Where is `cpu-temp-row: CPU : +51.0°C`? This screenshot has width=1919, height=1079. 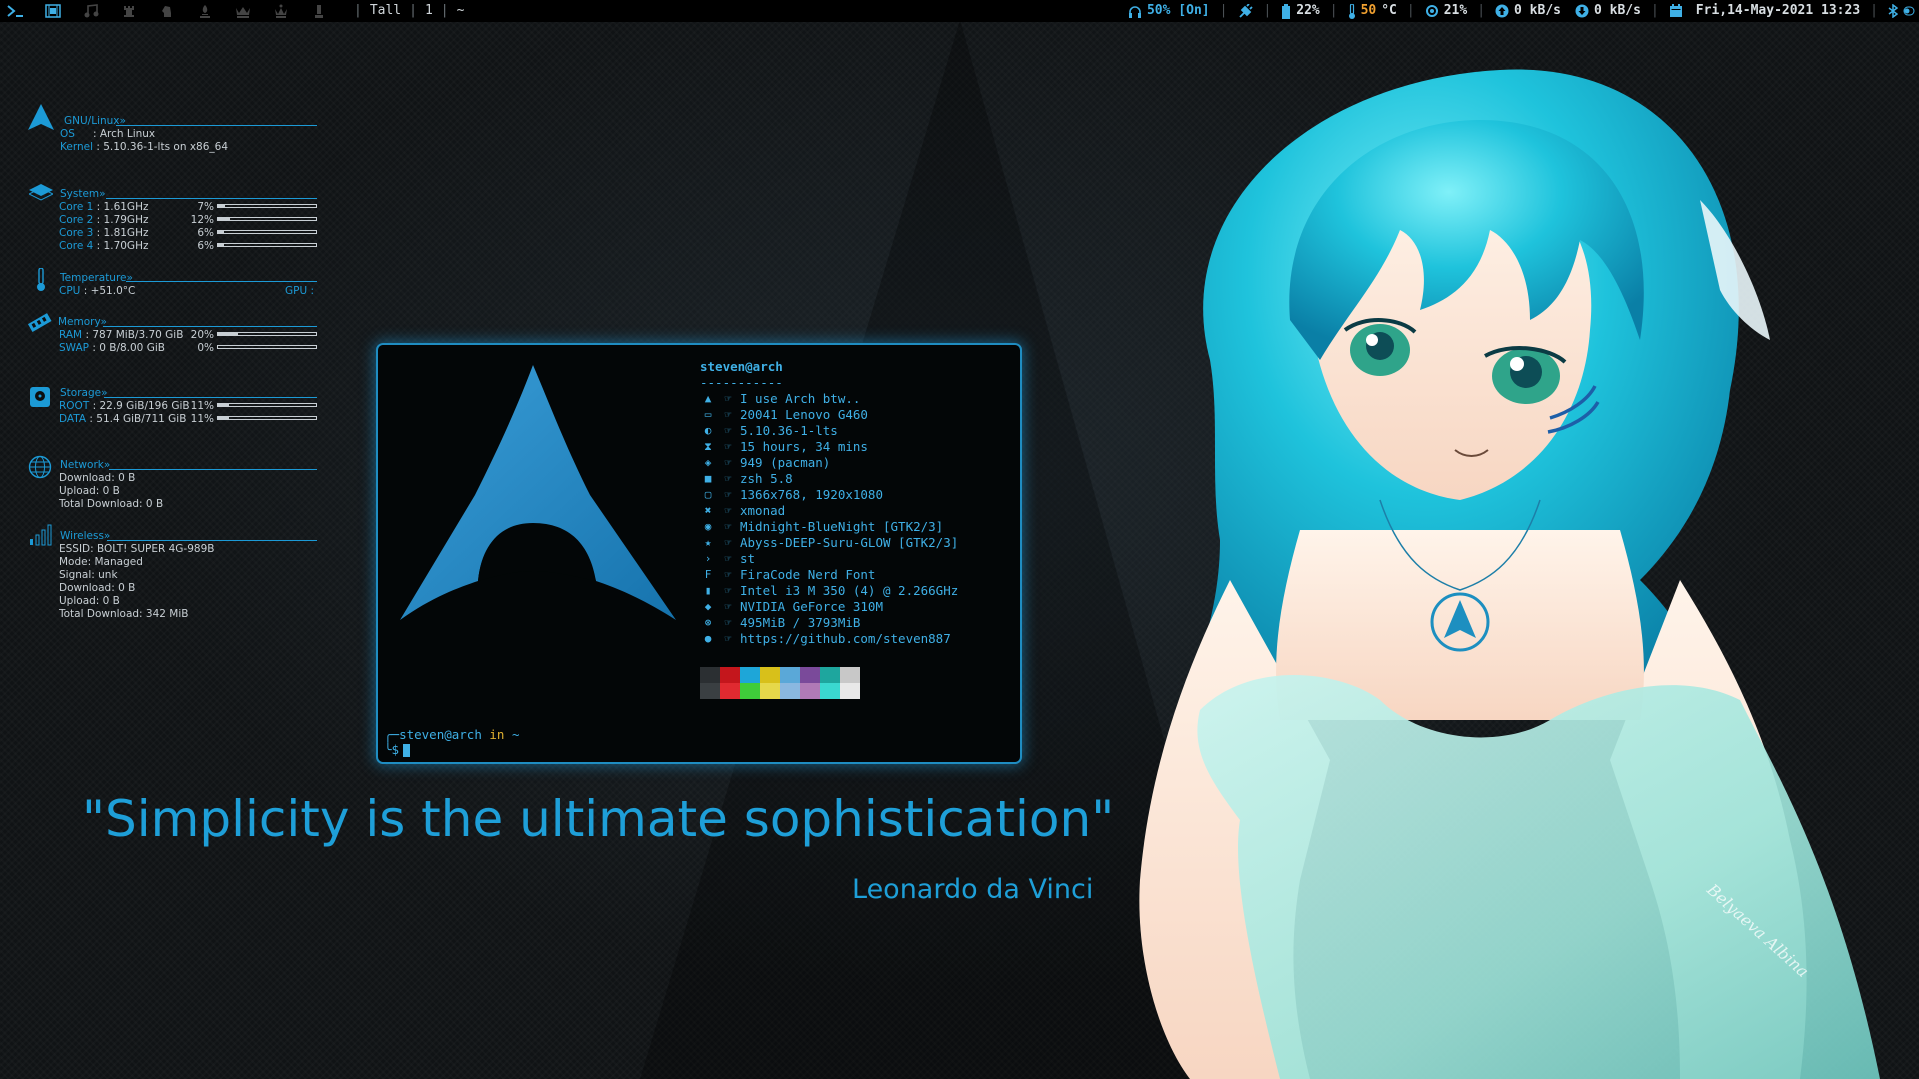
cpu-temp-row: CPU : +51.0°C is located at coordinates (97, 291).